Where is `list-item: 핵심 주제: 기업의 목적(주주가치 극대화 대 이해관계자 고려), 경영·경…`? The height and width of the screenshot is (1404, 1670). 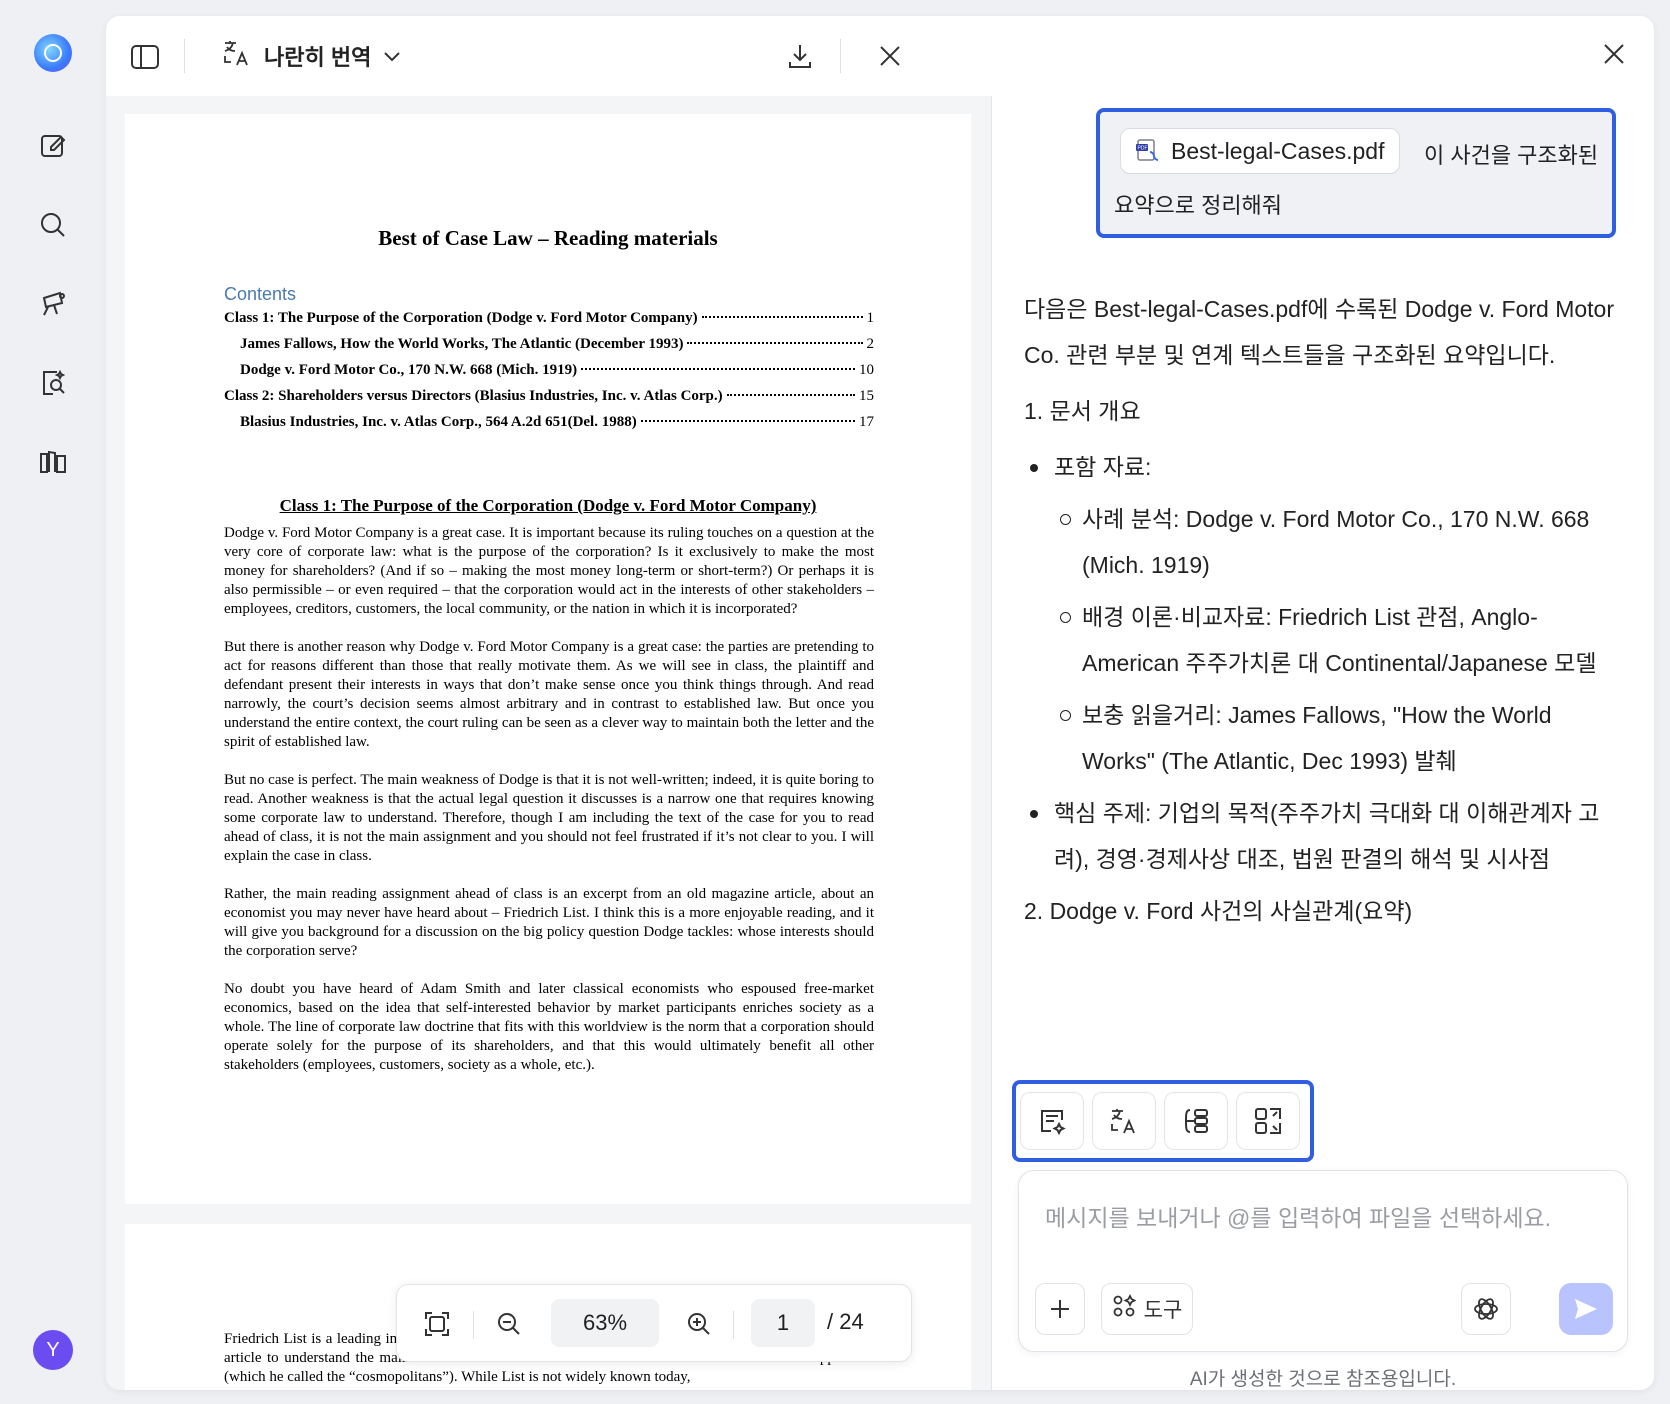 list-item: 핵심 주제: 기업의 목적(주주가치 극대화 대 이해관계자 고려), 경영·경… is located at coordinates (1322, 836).